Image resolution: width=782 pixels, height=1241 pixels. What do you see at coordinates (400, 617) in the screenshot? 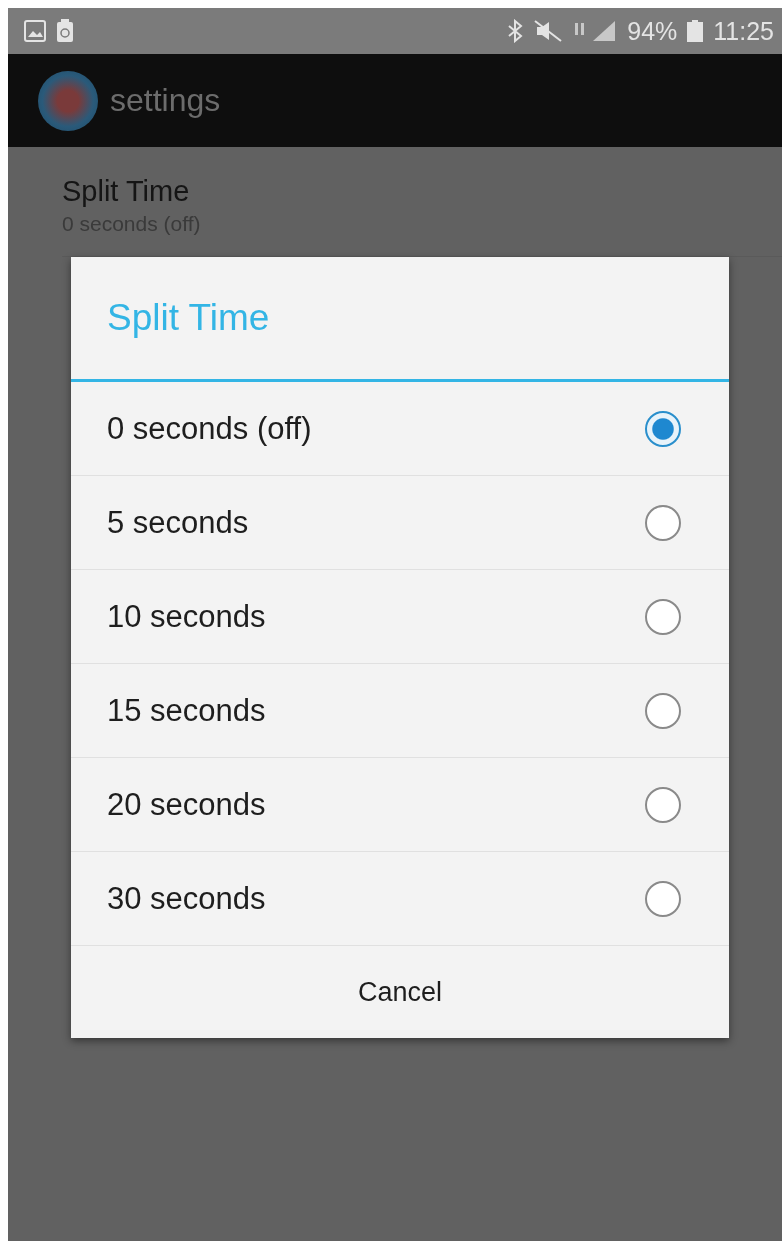
I see `option-row: 10 seconds` at bounding box center [400, 617].